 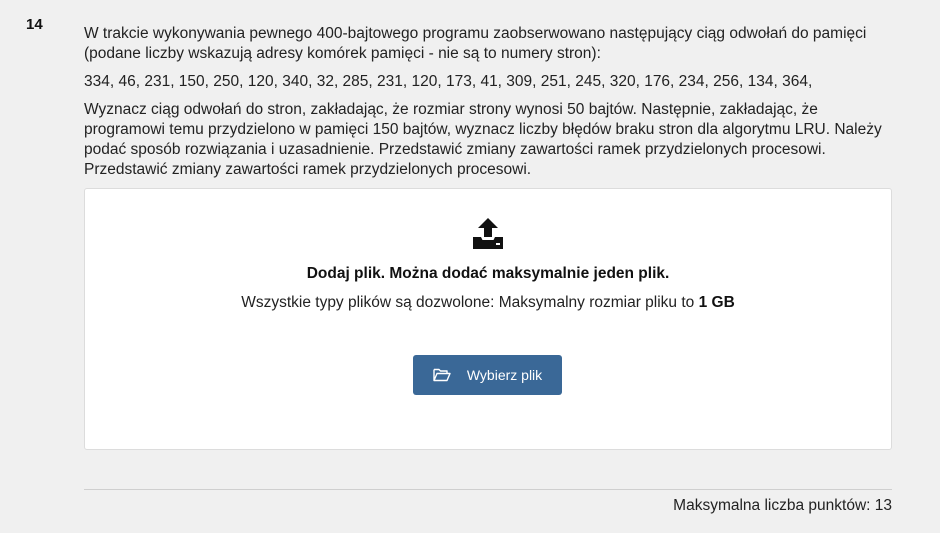 What do you see at coordinates (34, 24) in the screenshot?
I see `question-number: 14` at bounding box center [34, 24].